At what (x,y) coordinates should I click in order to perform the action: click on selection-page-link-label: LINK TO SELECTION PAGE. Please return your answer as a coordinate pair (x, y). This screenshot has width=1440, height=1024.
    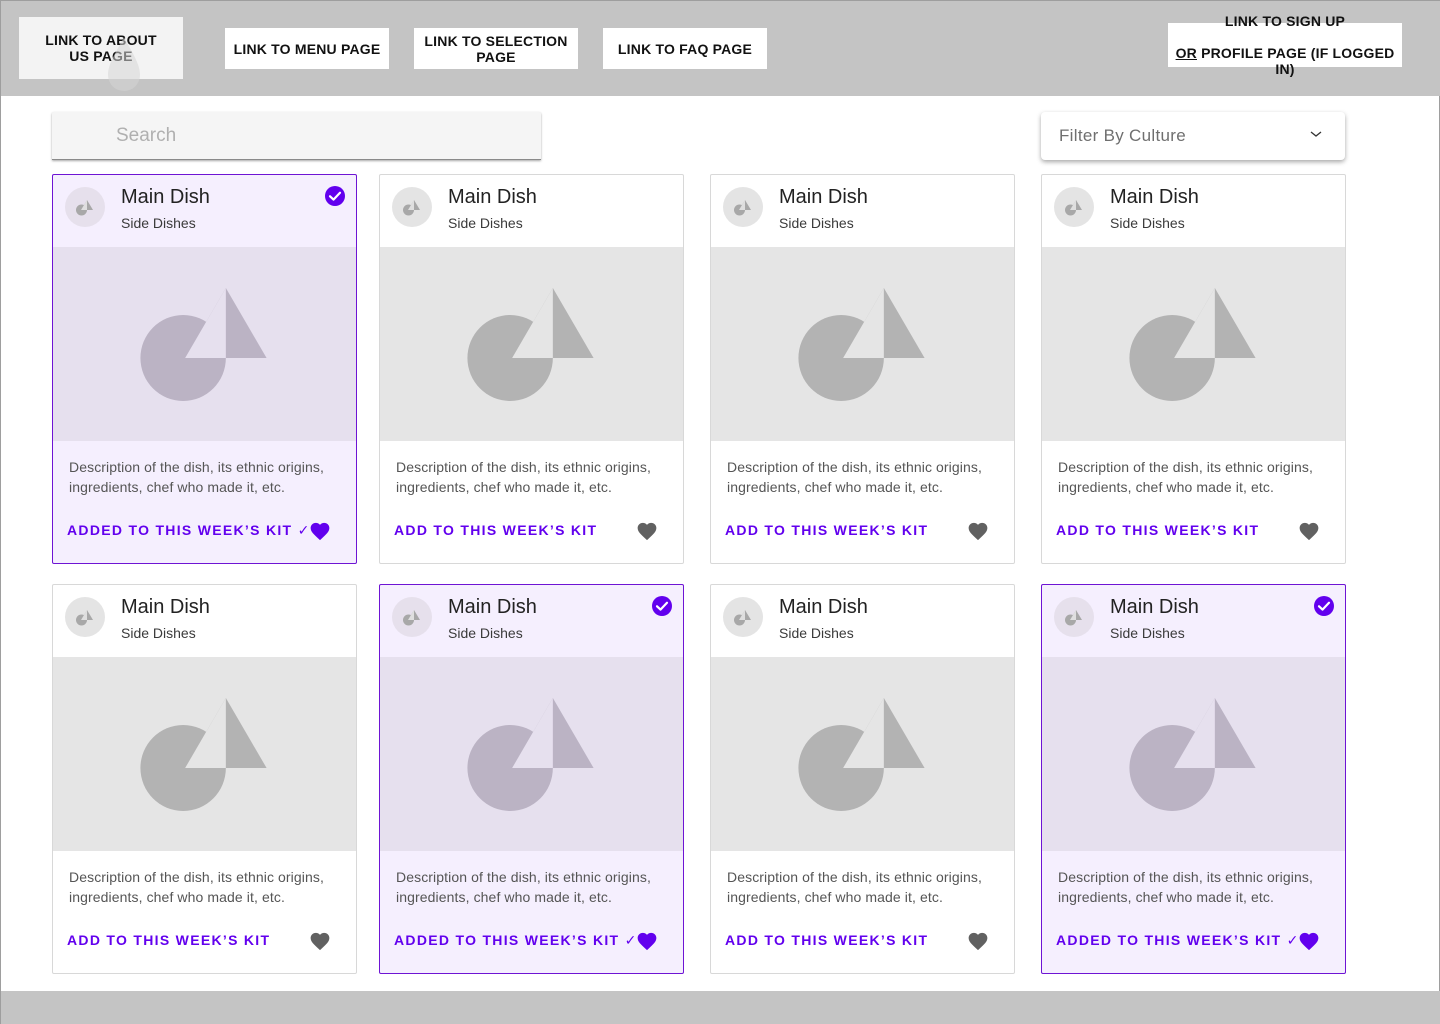
    Looking at the image, I should click on (496, 48).